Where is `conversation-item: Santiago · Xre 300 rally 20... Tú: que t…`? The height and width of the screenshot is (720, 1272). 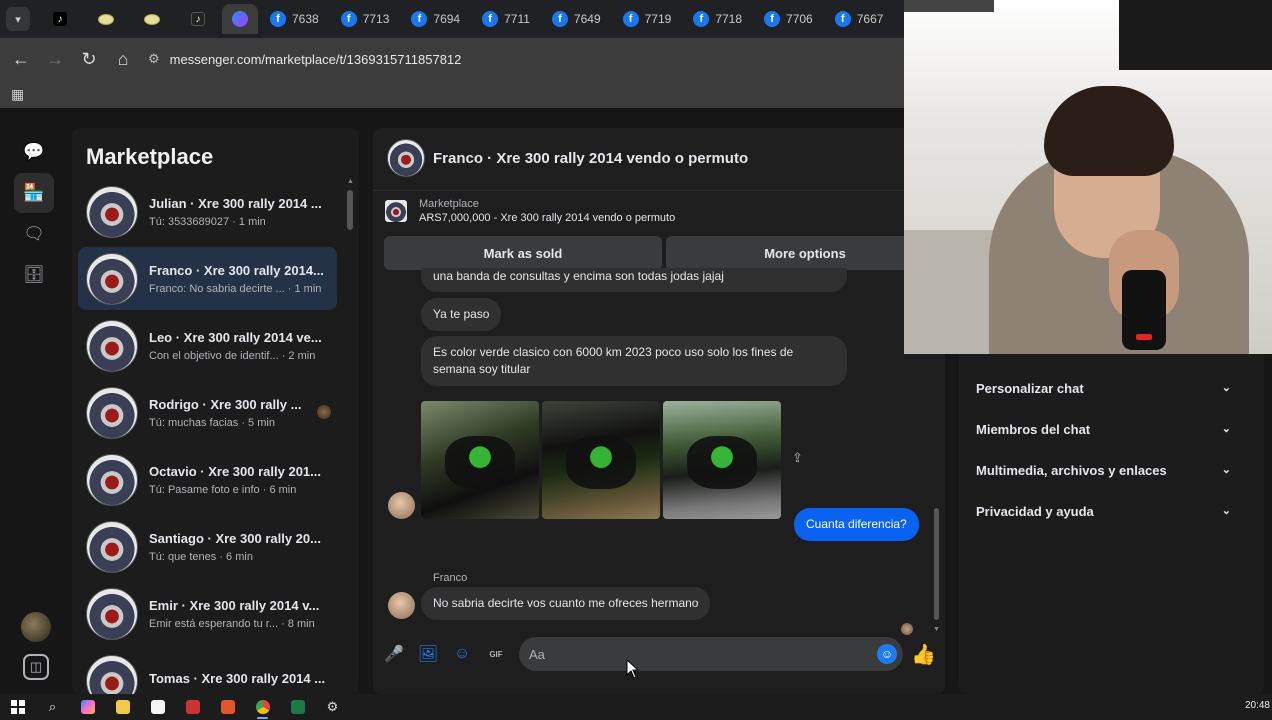 conversation-item: Santiago · Xre 300 rally 20... Tú: que t… is located at coordinates (207, 546).